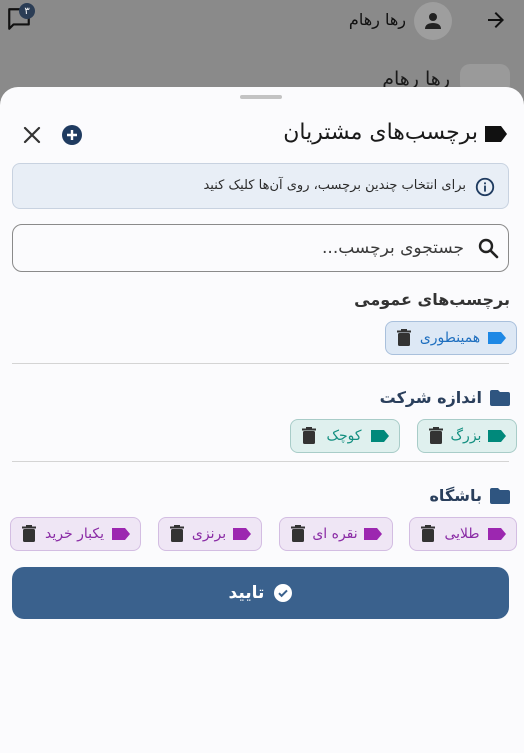  What do you see at coordinates (262, 135) in the screenshot?
I see `sheet-header: برچسب‌های مشتریان` at bounding box center [262, 135].